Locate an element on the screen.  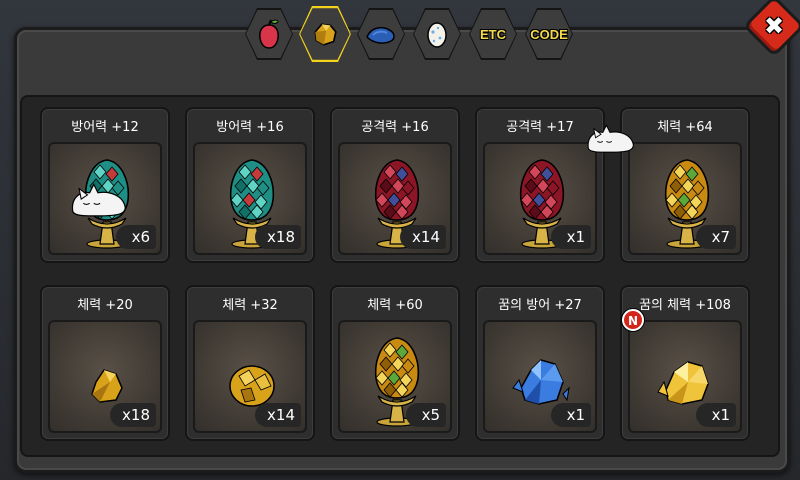
tab-egg is located at coordinates (437, 34).